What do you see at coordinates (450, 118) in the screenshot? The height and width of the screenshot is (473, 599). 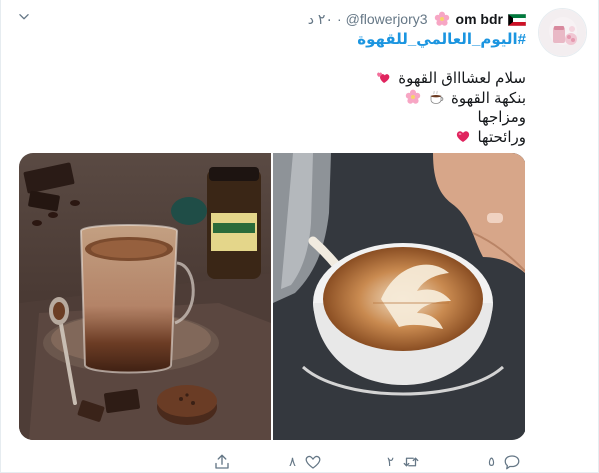 I see `tweet-line-3: ومزاجها` at bounding box center [450, 118].